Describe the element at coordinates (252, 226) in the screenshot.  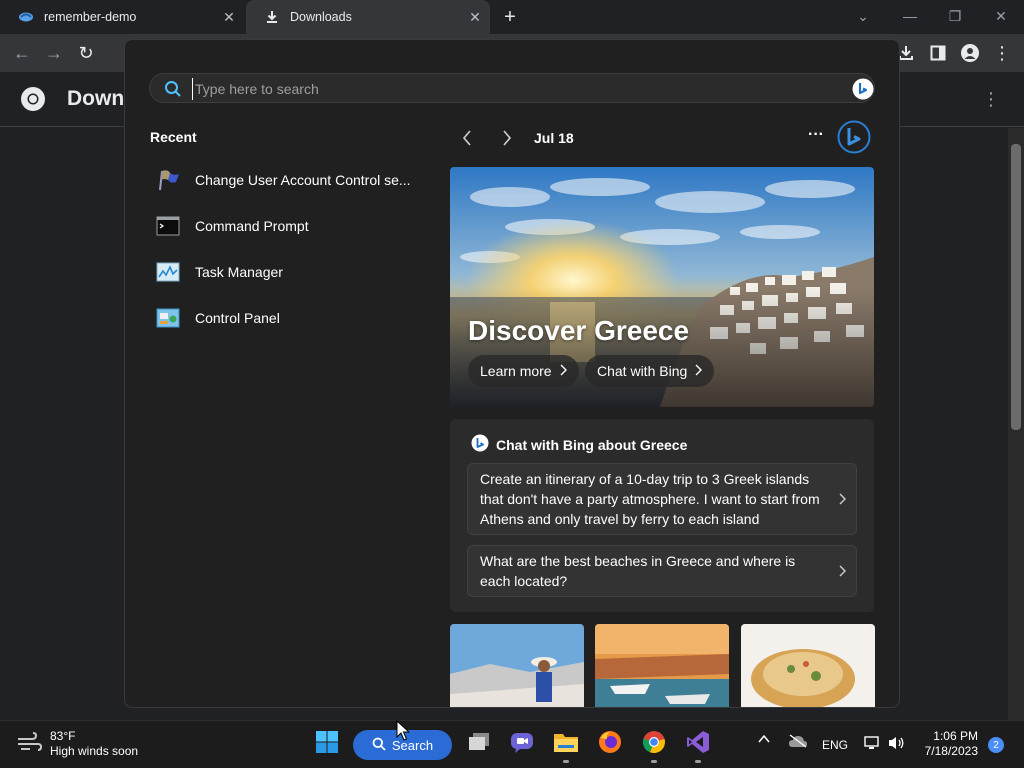
I see `recent-item-label: Command Prompt` at that location.